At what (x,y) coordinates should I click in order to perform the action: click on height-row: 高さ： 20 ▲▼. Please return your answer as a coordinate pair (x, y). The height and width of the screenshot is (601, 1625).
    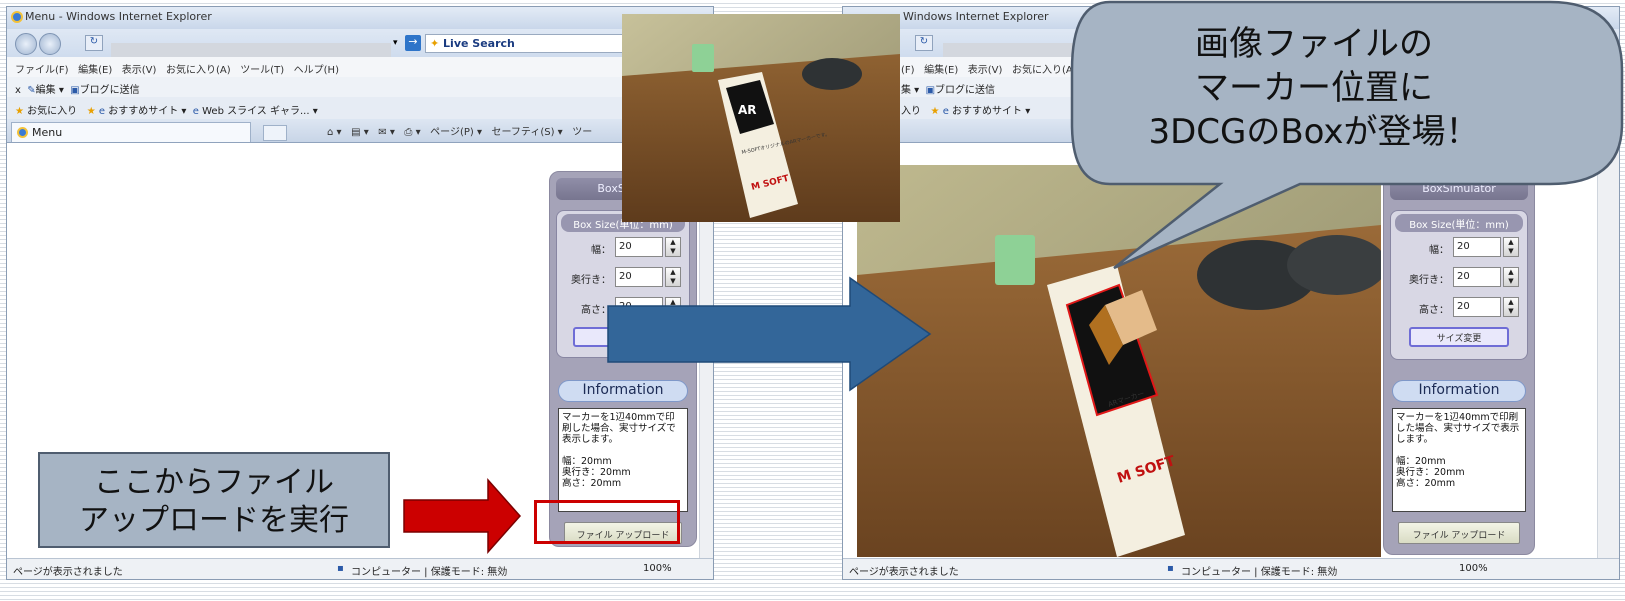
    Looking at the image, I should click on (1459, 308).